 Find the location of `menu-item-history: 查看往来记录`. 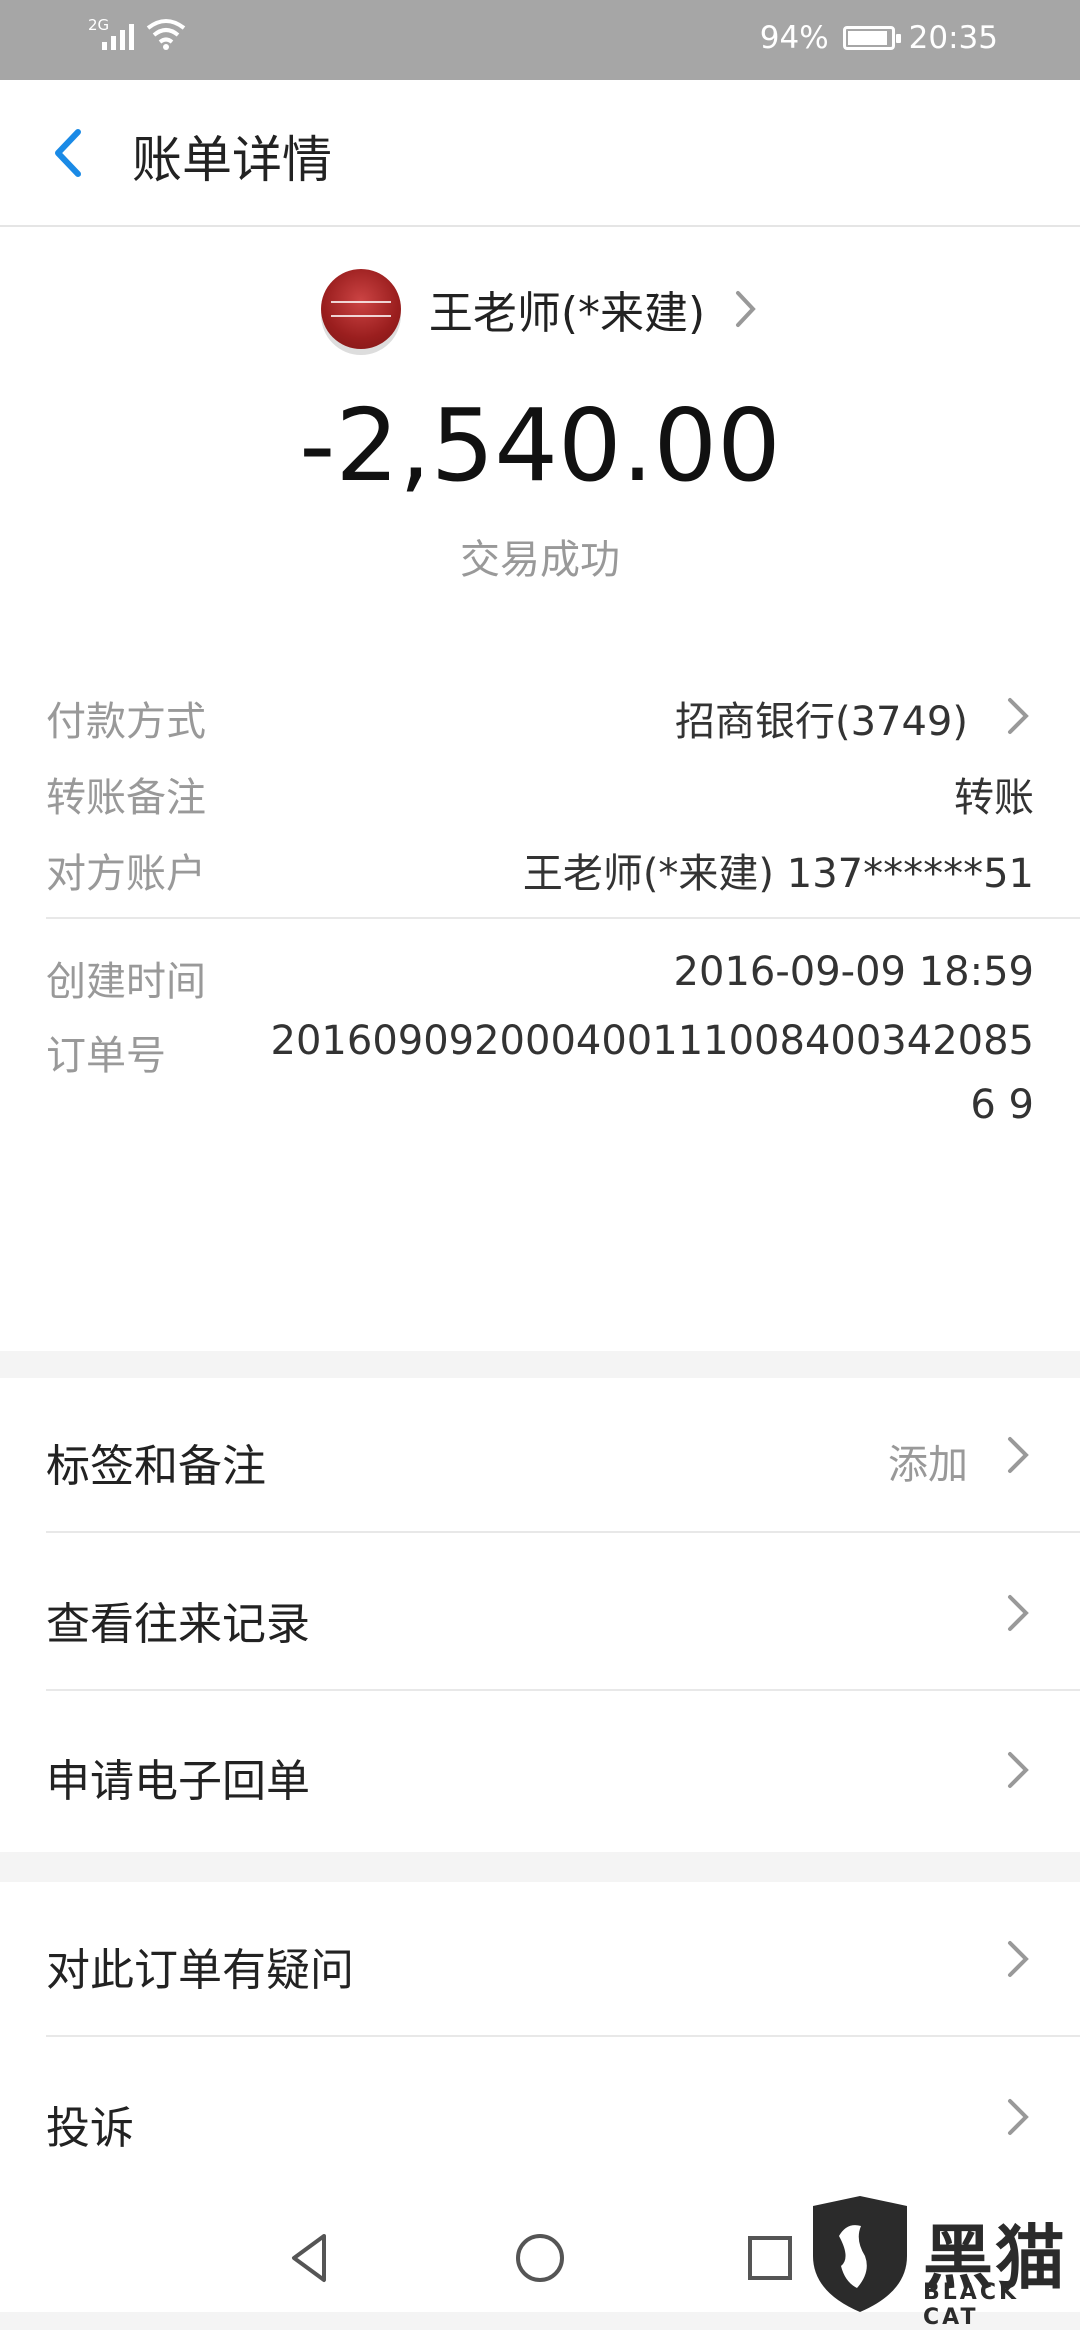

menu-item-history: 查看往来记录 is located at coordinates (540, 1613).